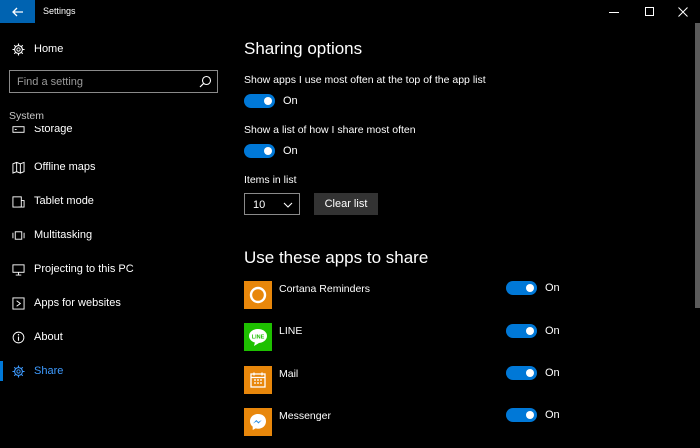  Describe the element at coordinates (272, 204) in the screenshot. I see `items-in-list-dropdown: 10` at that location.